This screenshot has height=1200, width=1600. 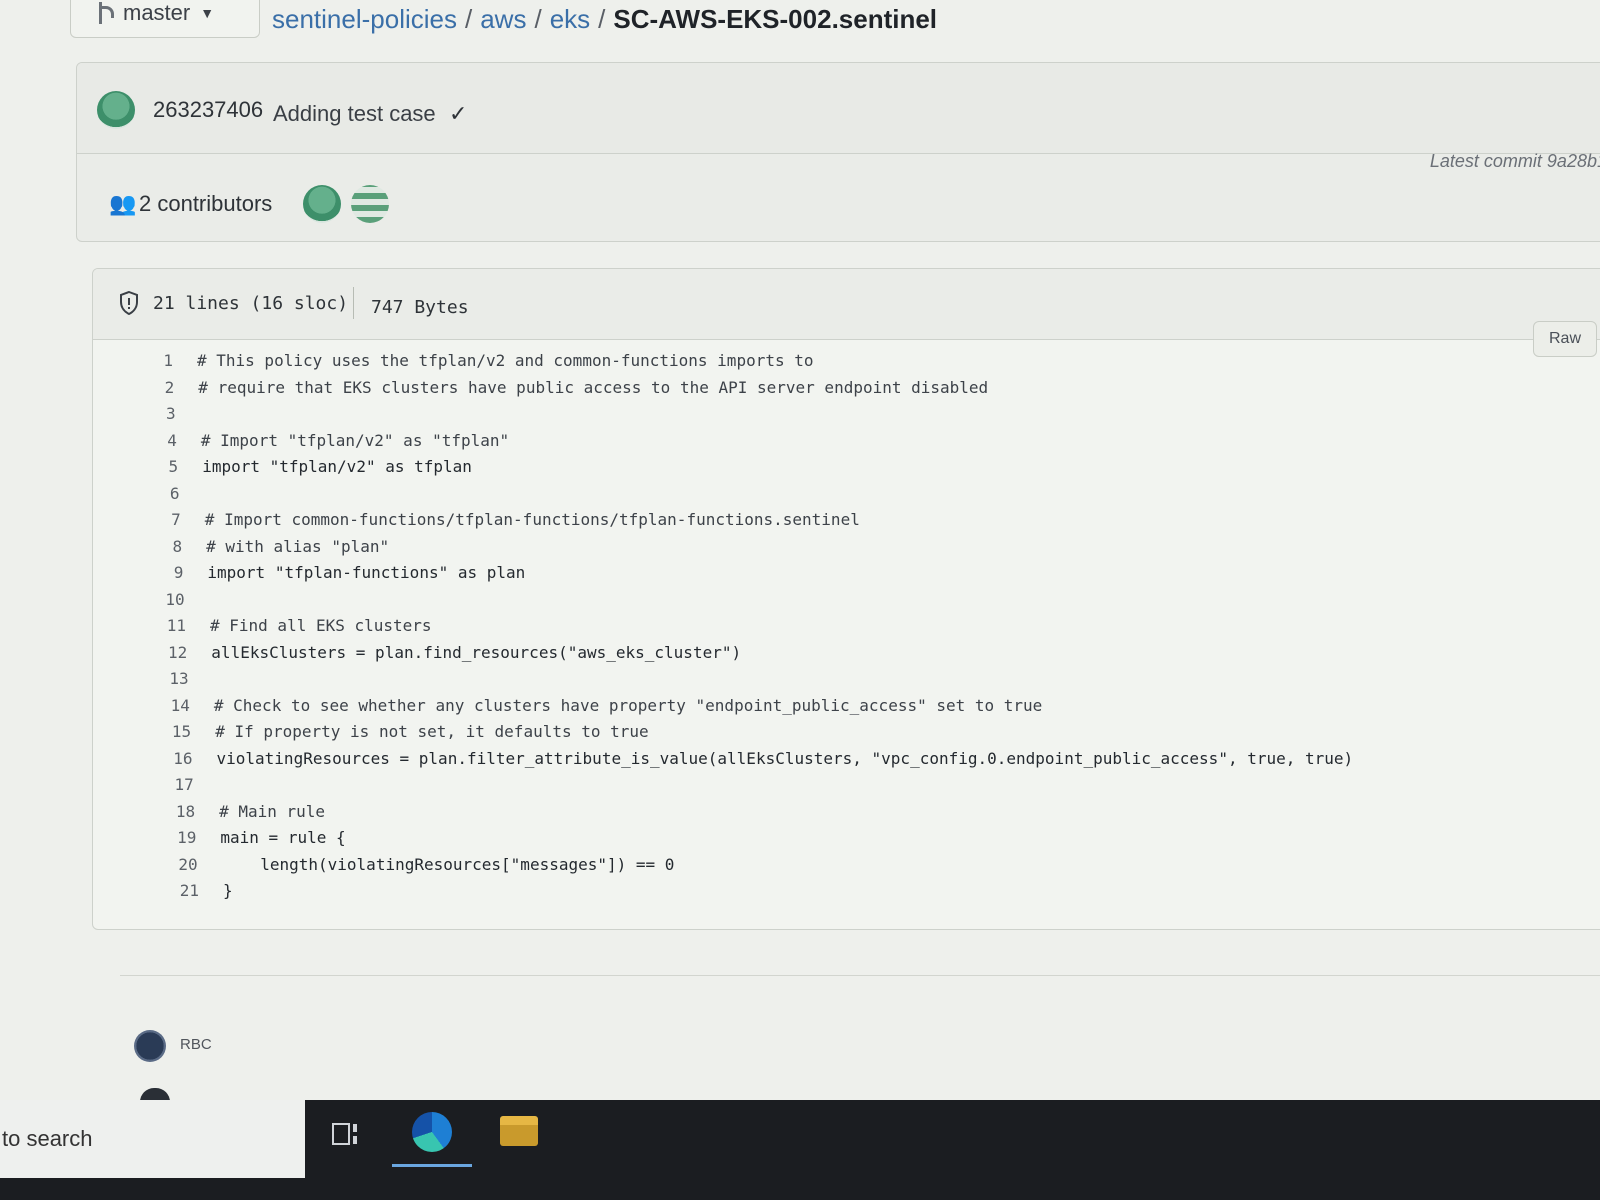 What do you see at coordinates (167, 469) in the screenshot?
I see `line-number: 5` at bounding box center [167, 469].